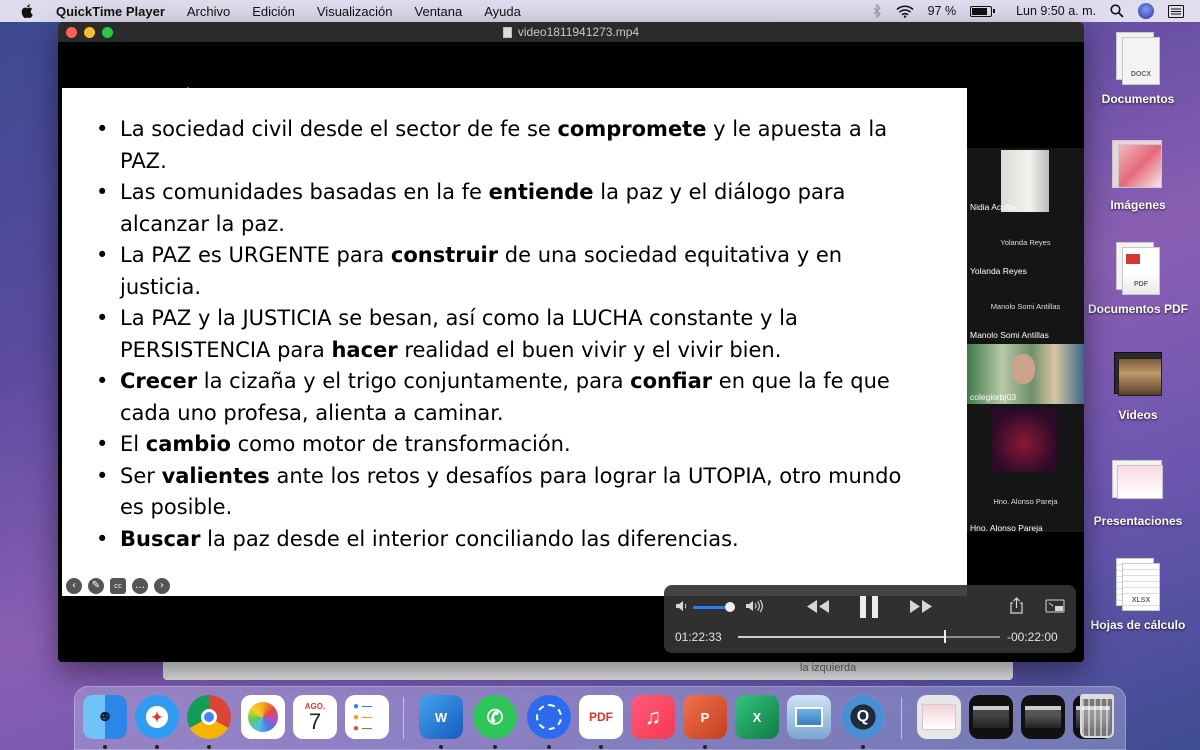 This screenshot has height=750, width=1200. Describe the element at coordinates (1138, 99) in the screenshot. I see `desktop-label-documentos: Documentos` at that location.